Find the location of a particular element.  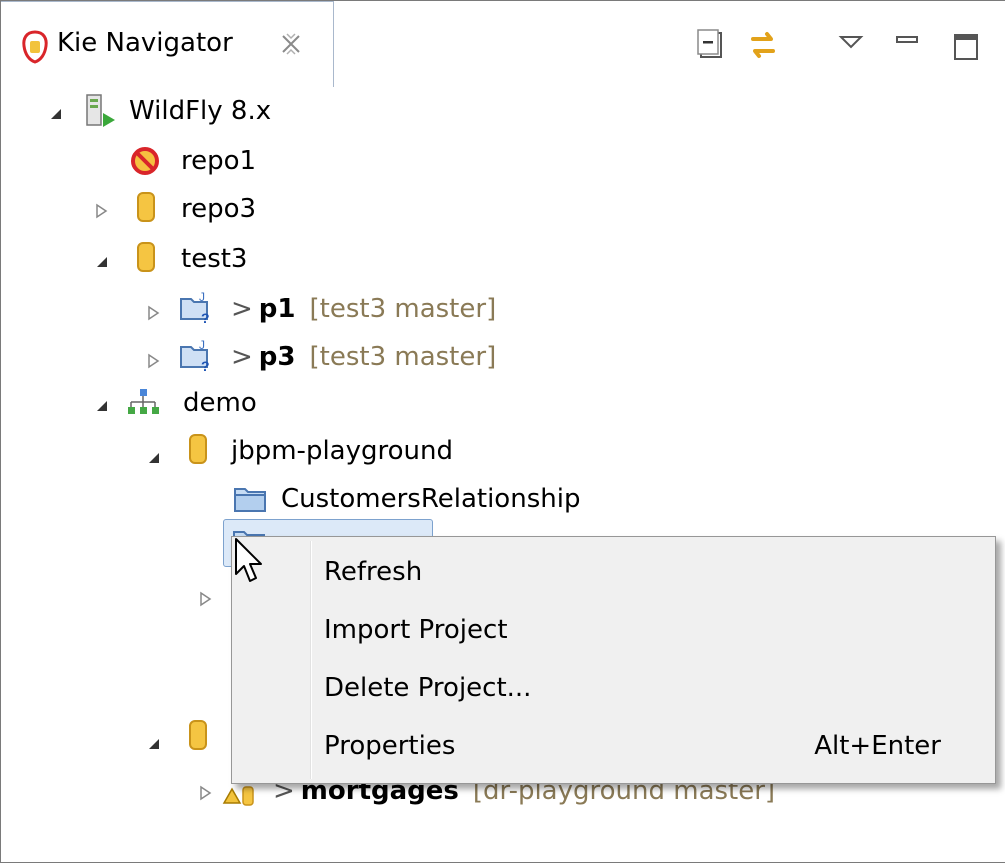

customers-relationship-label: CustomersRelationship is located at coordinates (431, 499).